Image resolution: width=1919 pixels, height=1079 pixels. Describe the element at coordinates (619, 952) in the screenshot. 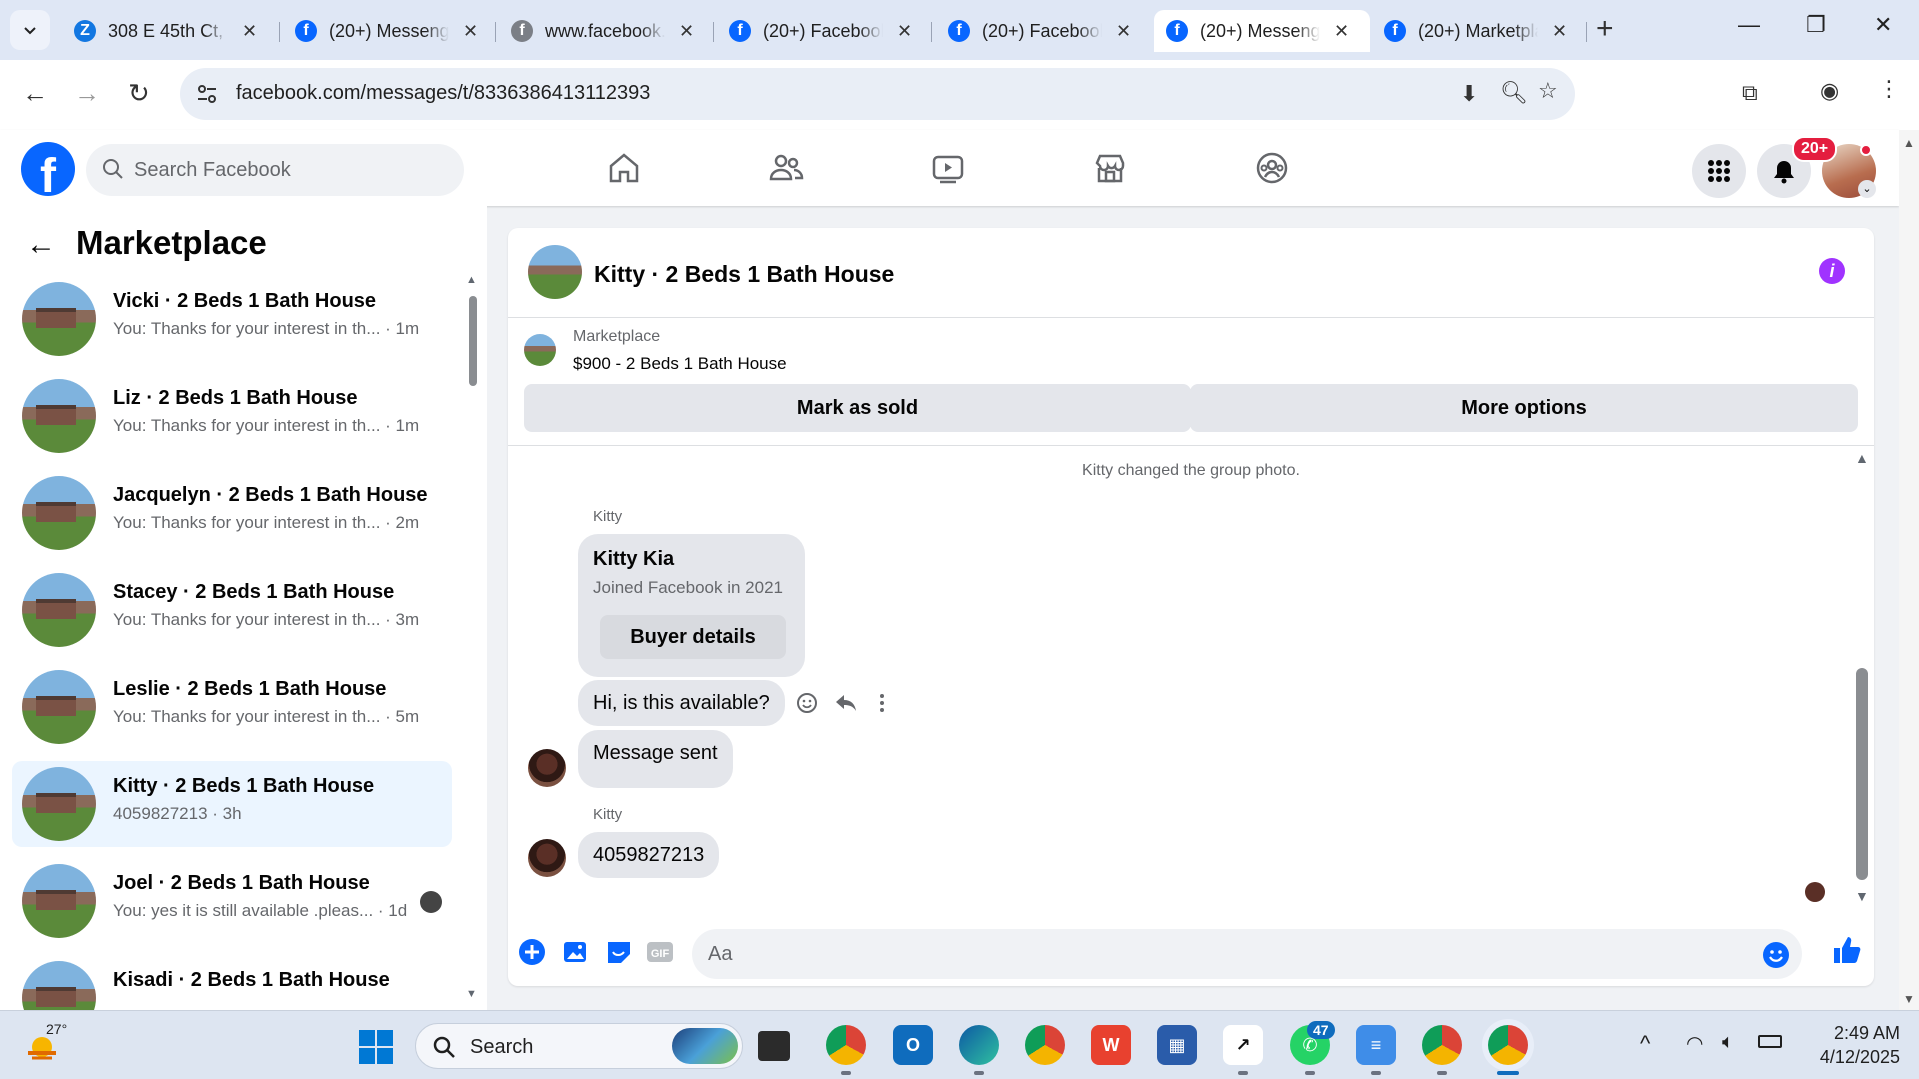

I see `sticker-icon` at that location.